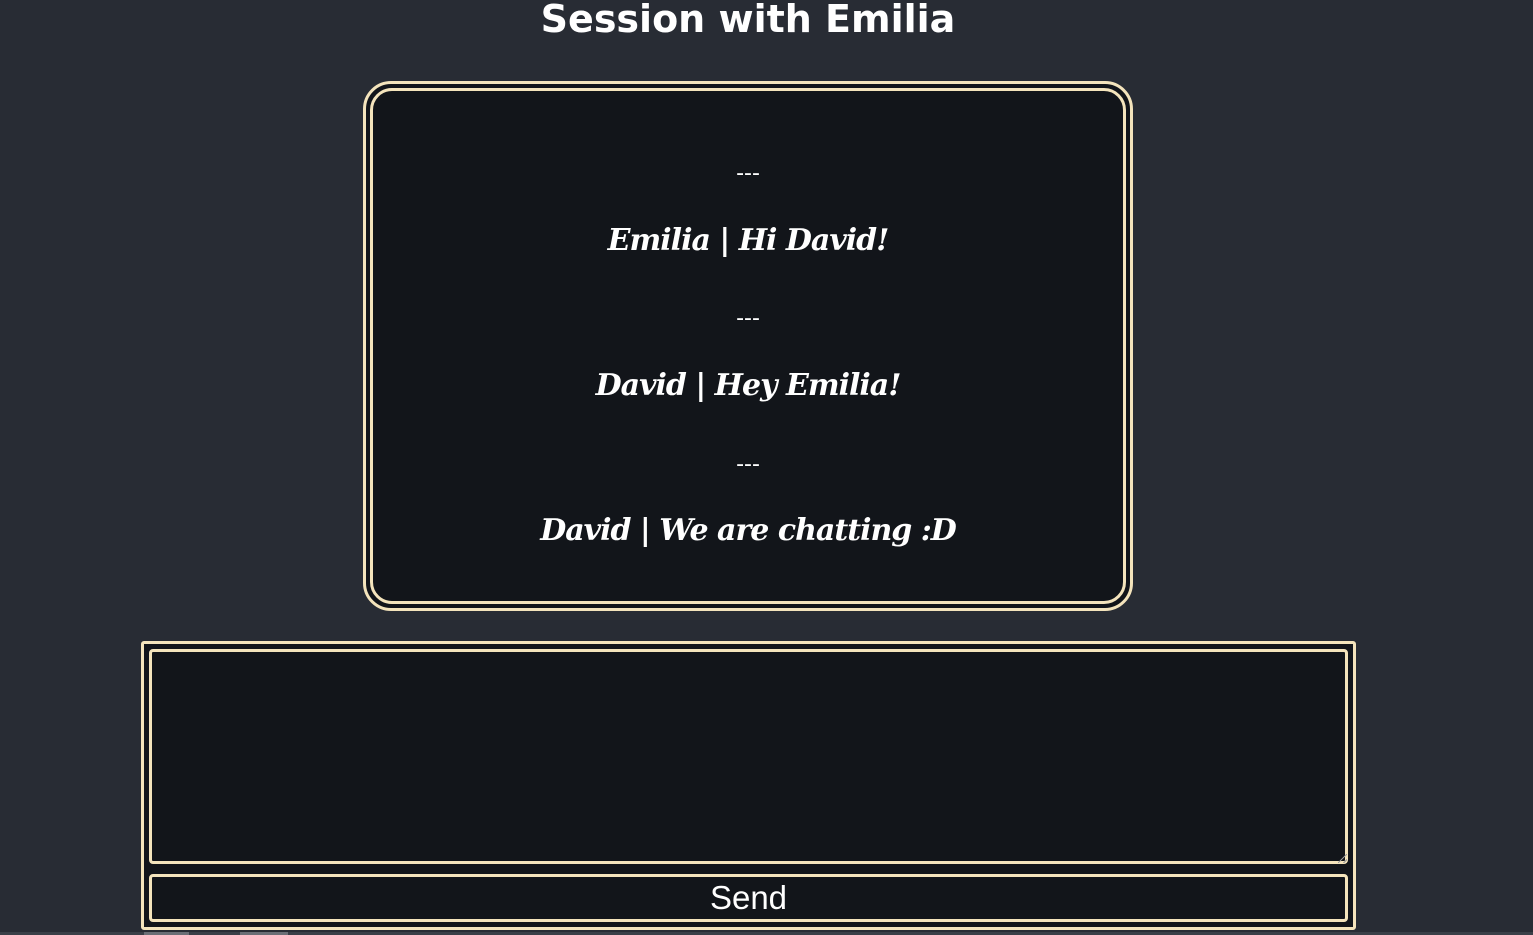 This screenshot has width=1533, height=935. What do you see at coordinates (748, 385) in the screenshot?
I see `chat-message: David | Hey Emilia!` at bounding box center [748, 385].